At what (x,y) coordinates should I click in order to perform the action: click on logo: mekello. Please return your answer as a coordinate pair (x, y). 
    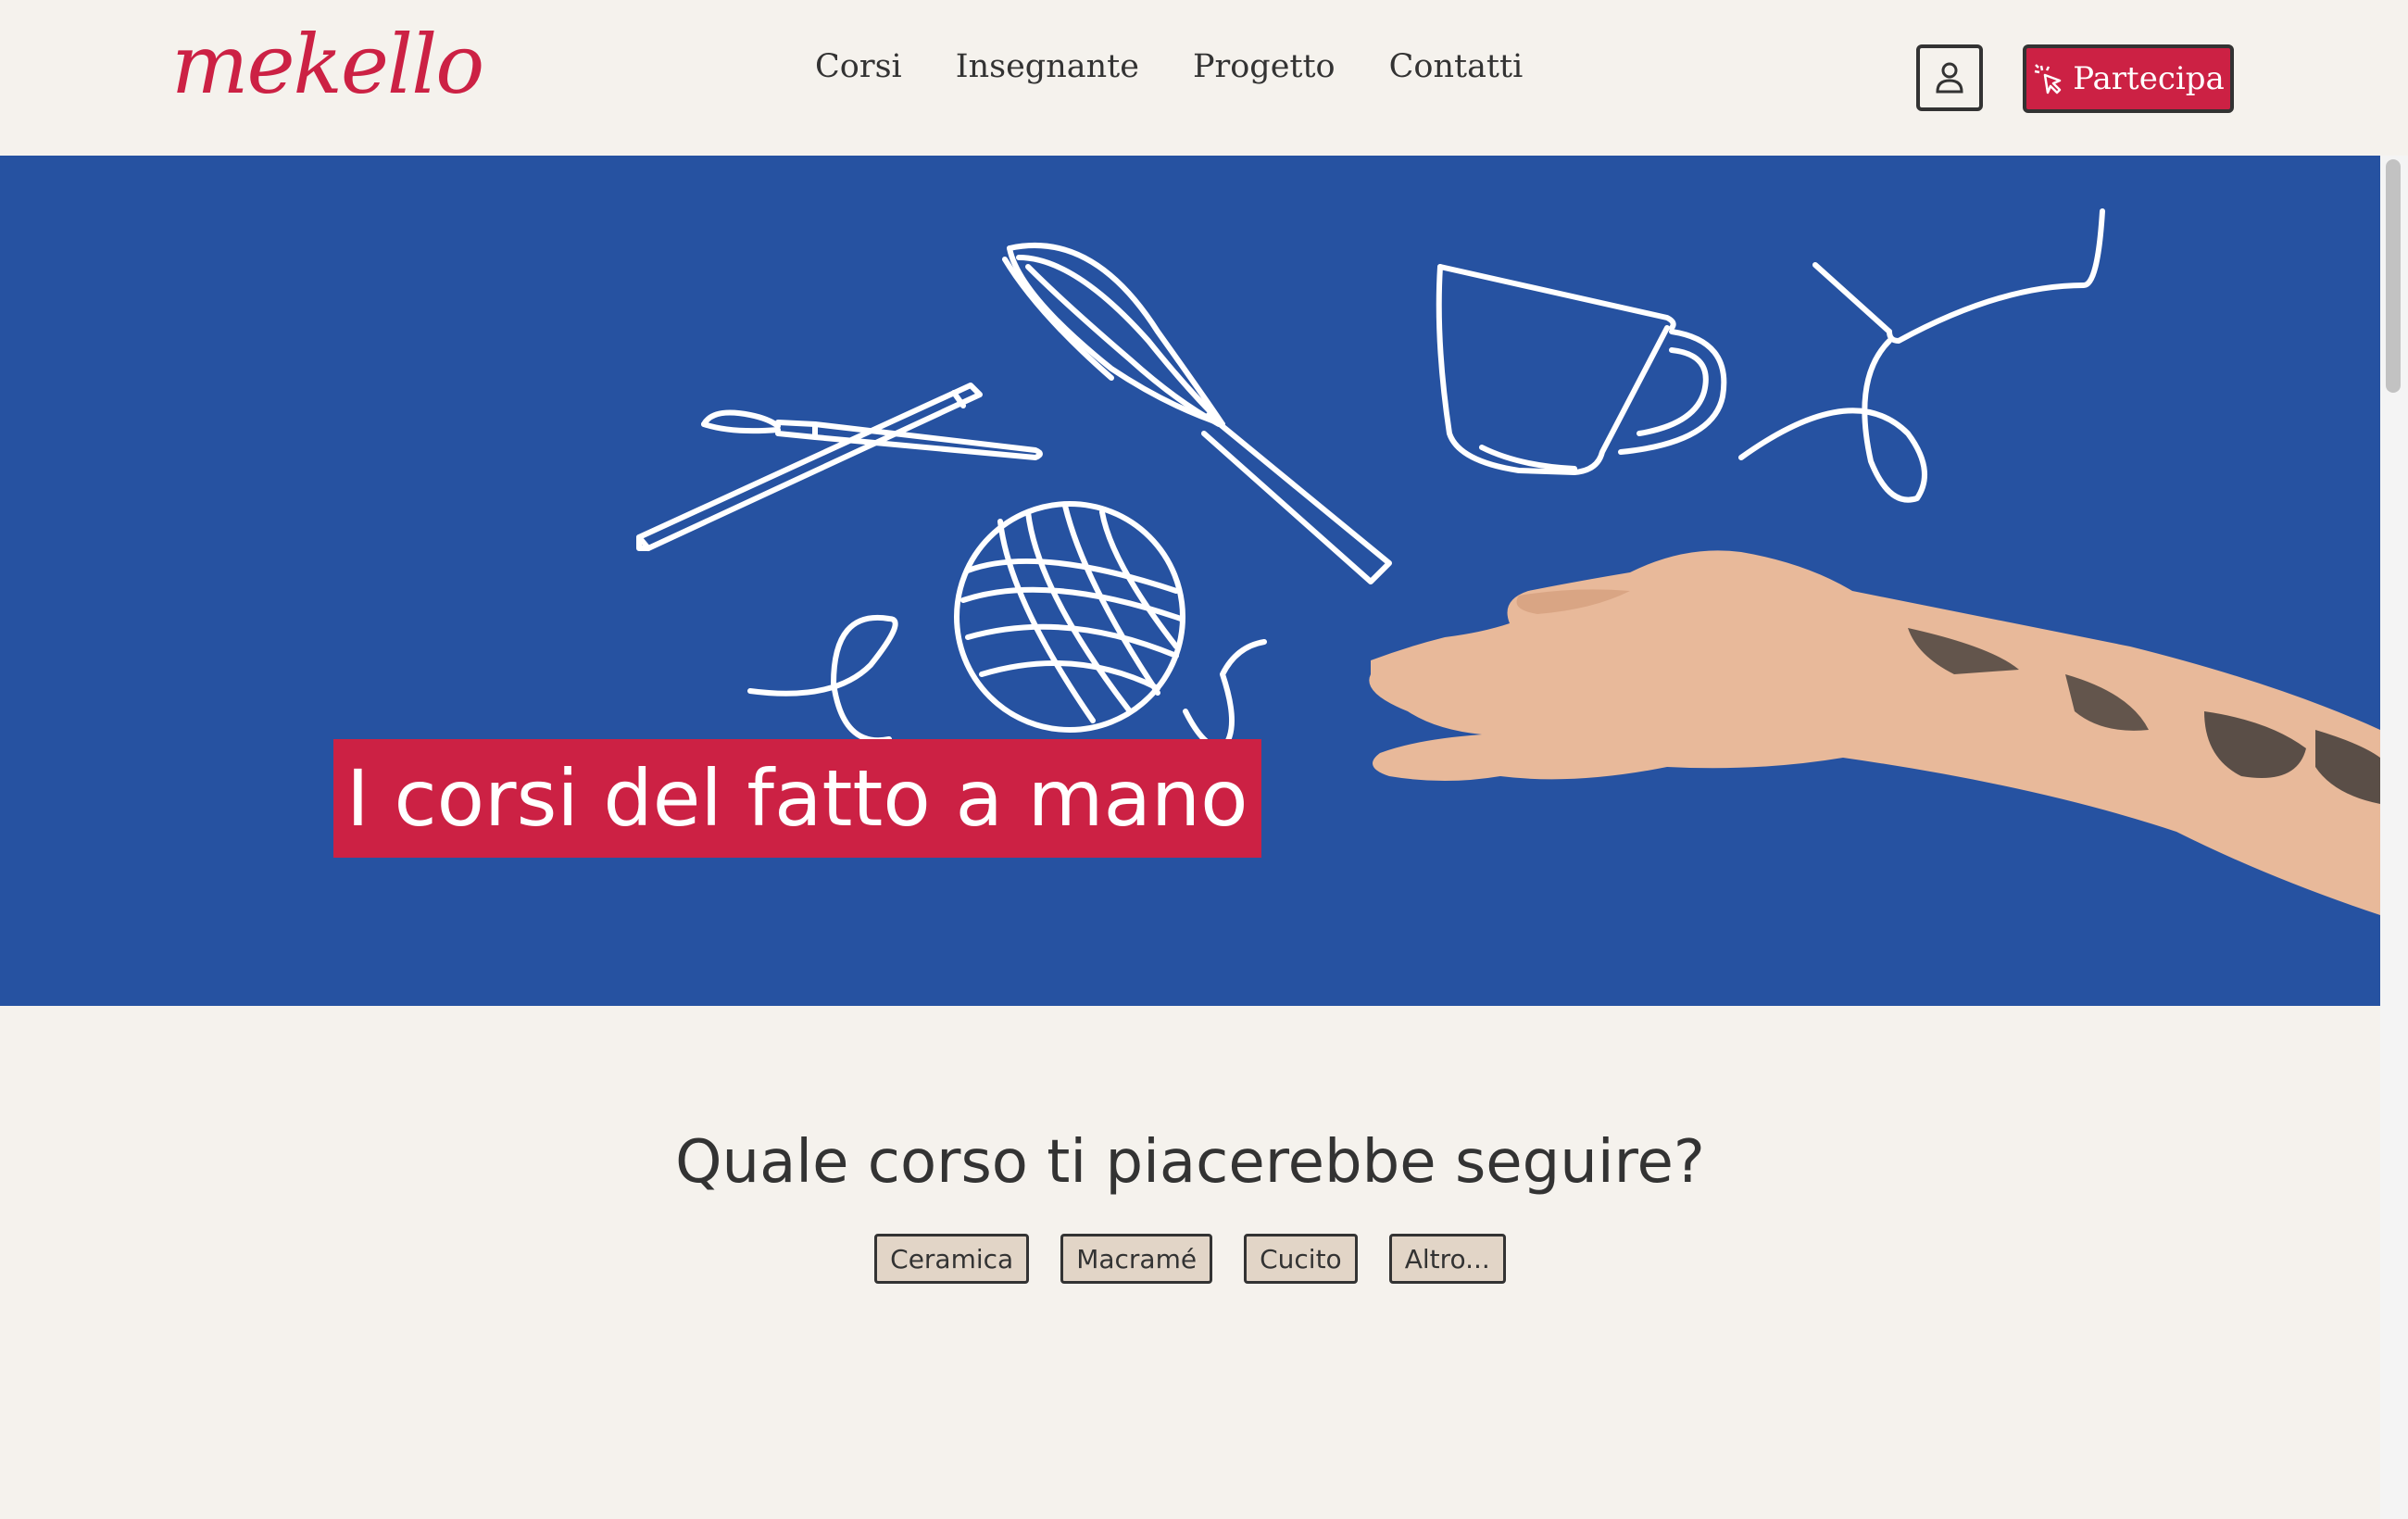
    Looking at the image, I should click on (327, 65).